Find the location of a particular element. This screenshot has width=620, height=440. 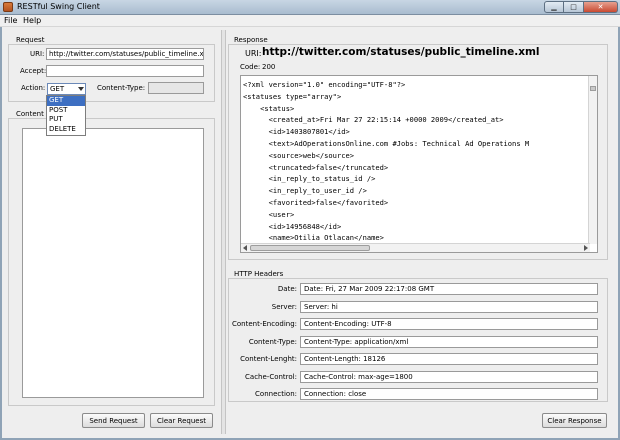

header-value: Server: hi is located at coordinates (449, 306).